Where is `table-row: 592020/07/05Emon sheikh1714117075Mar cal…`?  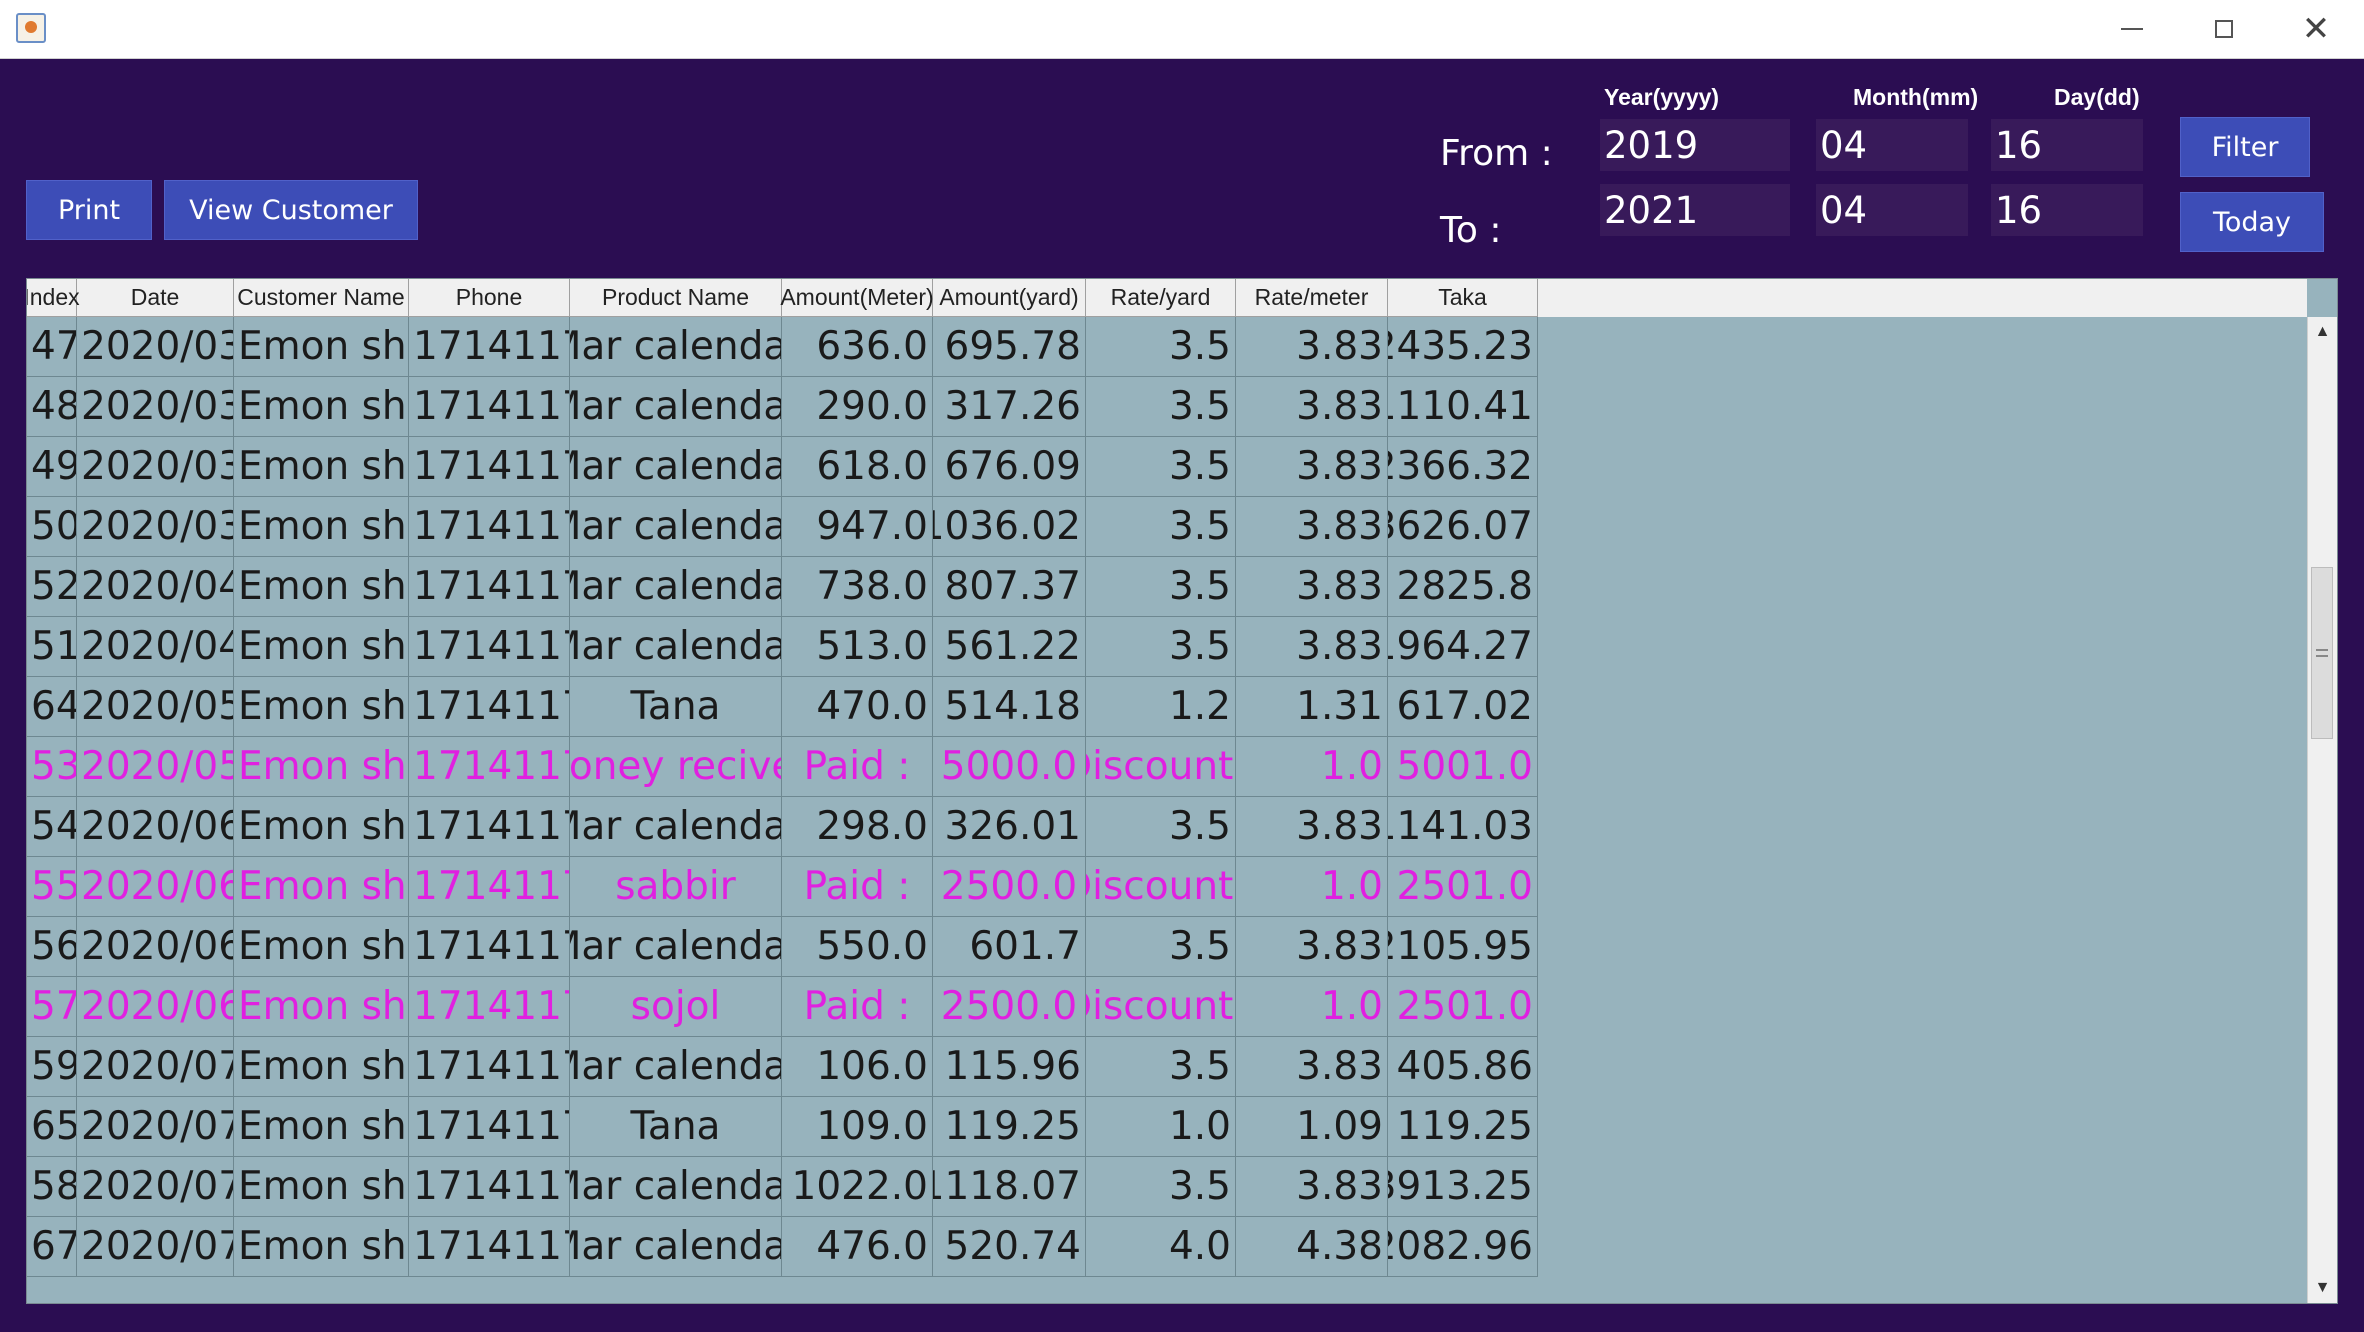 table-row: 592020/07/05Emon sheikh1714117075Mar cal… is located at coordinates (1167, 1067).